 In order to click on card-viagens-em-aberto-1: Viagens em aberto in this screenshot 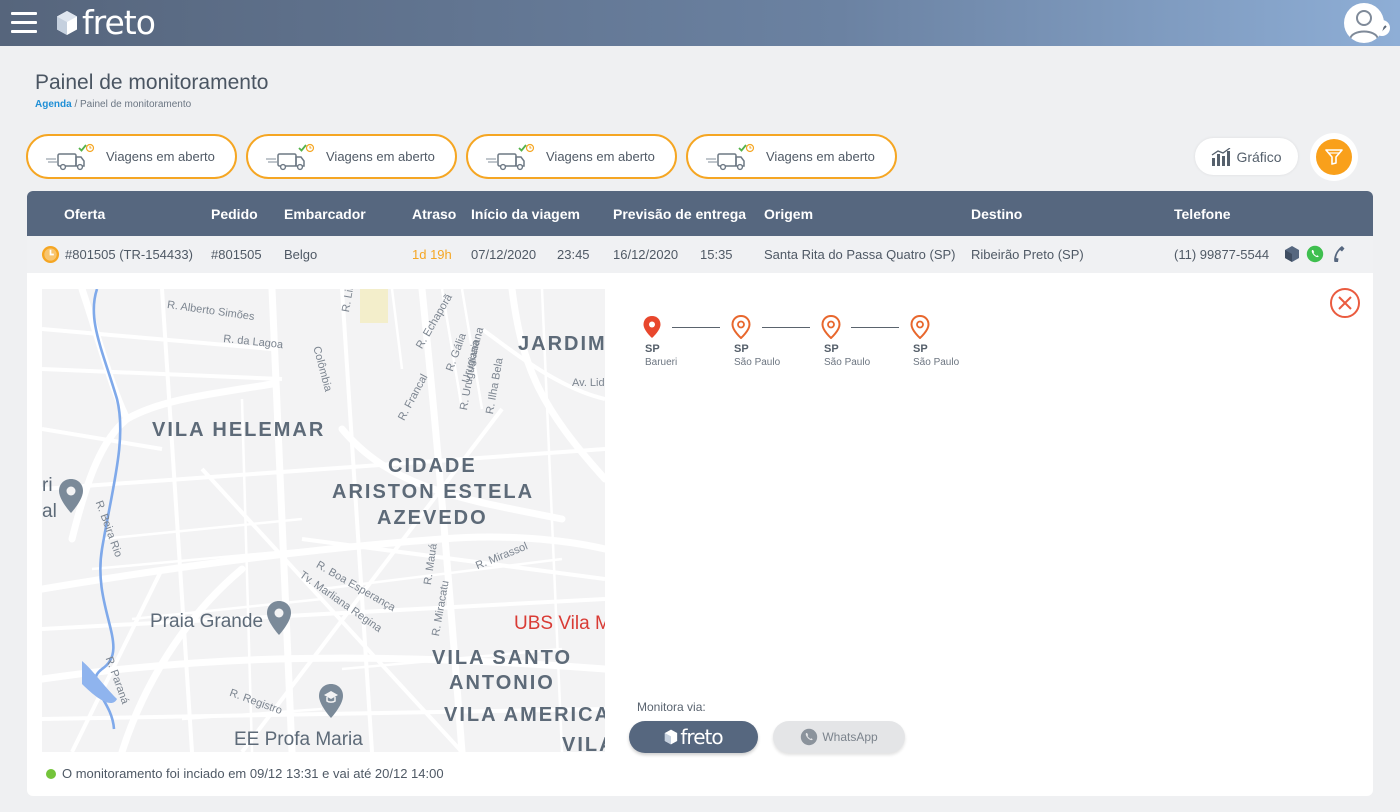, I will do `click(131, 156)`.